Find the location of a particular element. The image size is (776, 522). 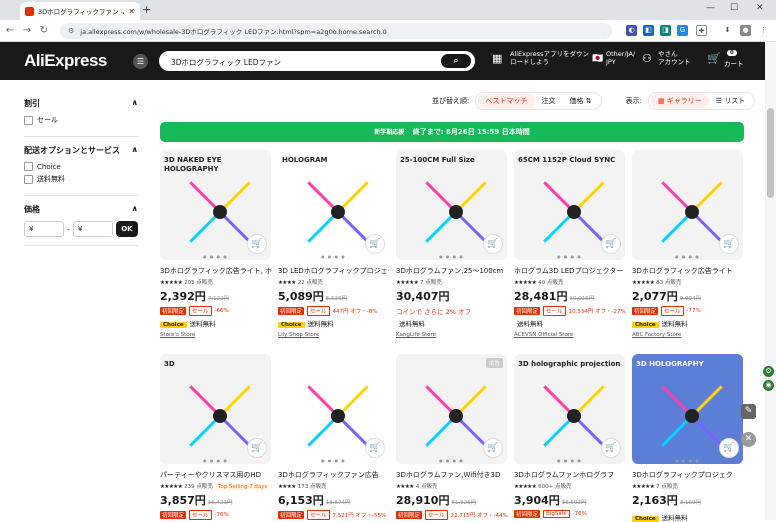

free-shipping-filter: 送料無料 is located at coordinates (81, 179).